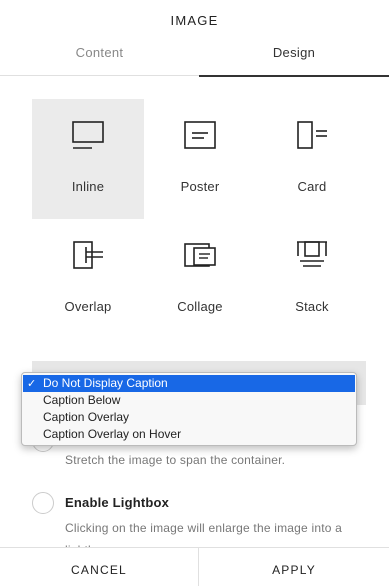 The image size is (389, 586). What do you see at coordinates (86, 417) in the screenshot?
I see `caption-option-label: Caption Overlay` at bounding box center [86, 417].